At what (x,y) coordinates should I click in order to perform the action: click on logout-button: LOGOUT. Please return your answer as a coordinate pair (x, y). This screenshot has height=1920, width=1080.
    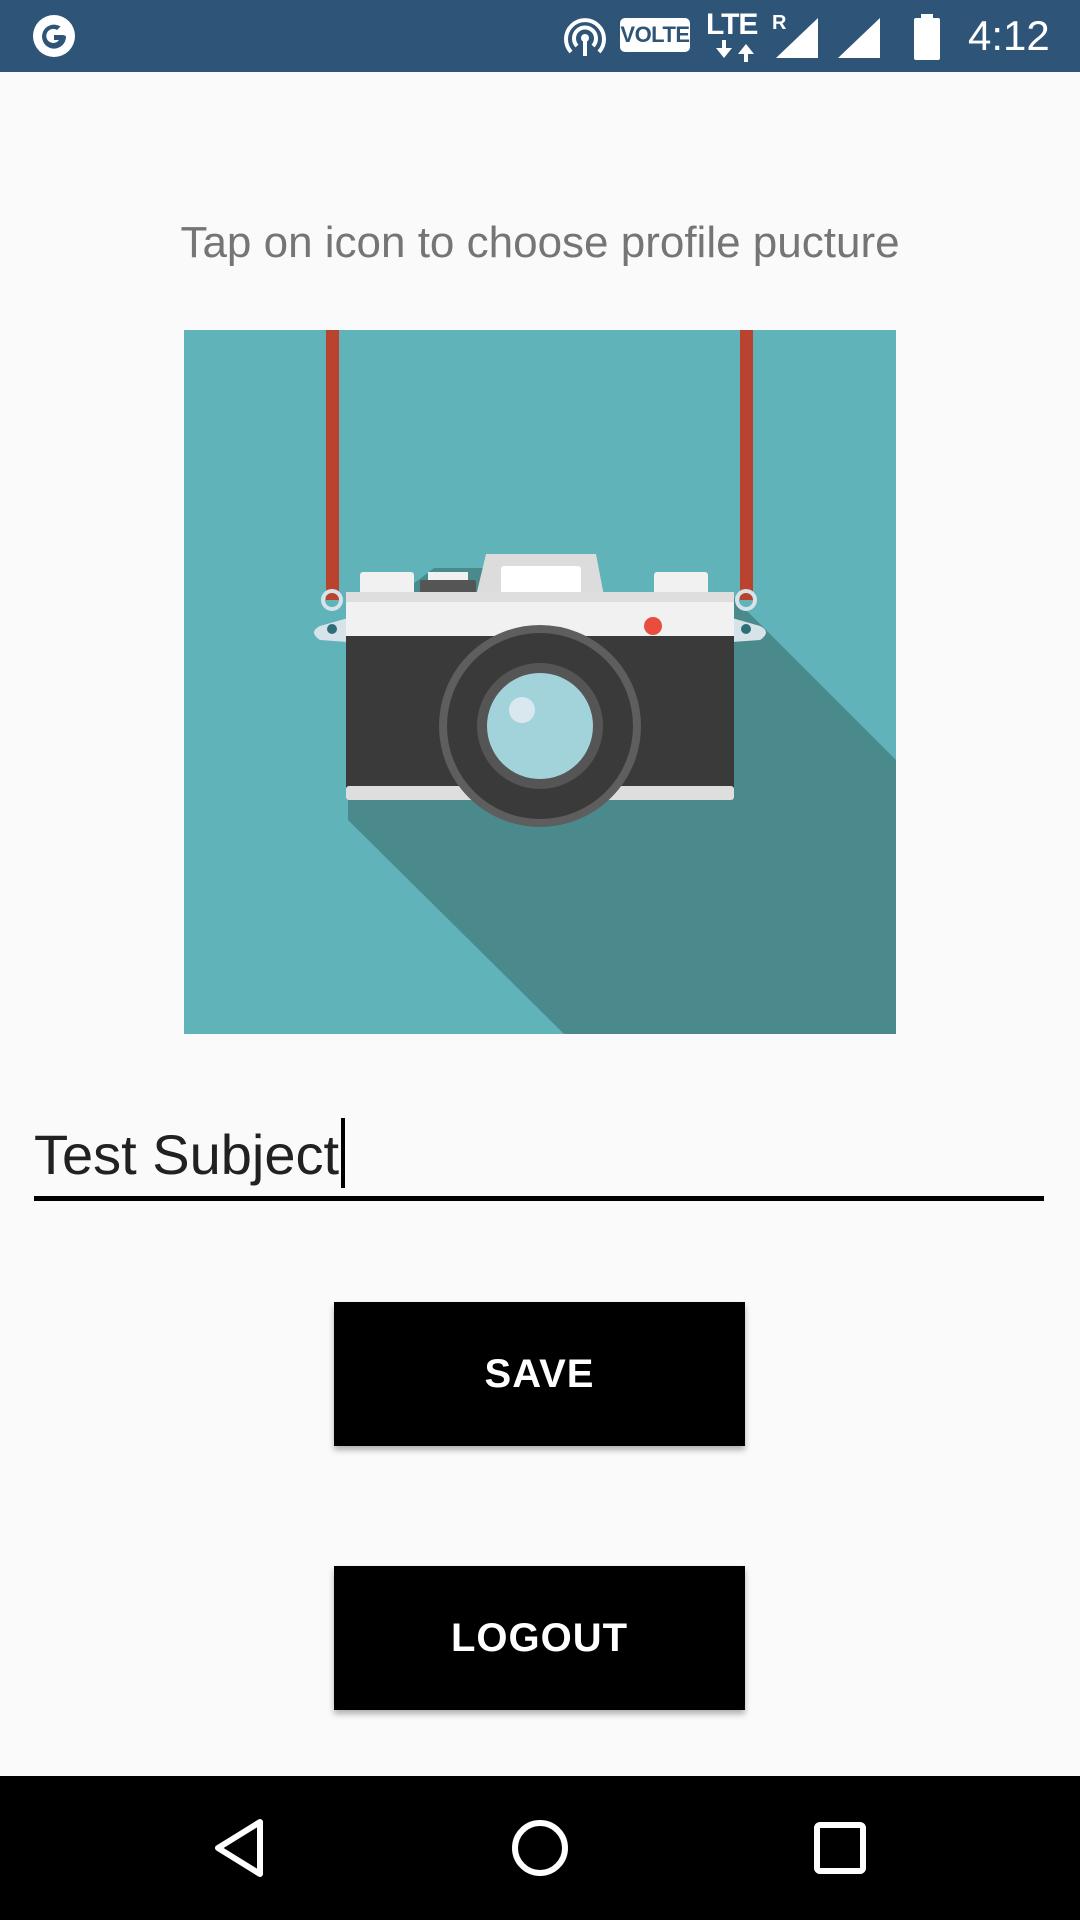
    Looking at the image, I should click on (539, 1638).